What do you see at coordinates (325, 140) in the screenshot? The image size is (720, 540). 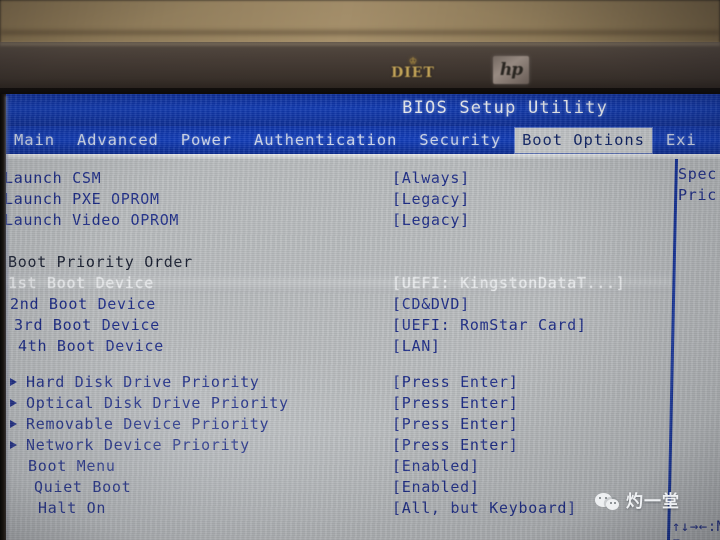 I see `tab-authentication: Authentication` at bounding box center [325, 140].